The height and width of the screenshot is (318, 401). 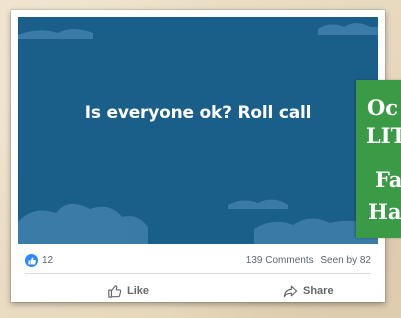 What do you see at coordinates (31, 260) in the screenshot?
I see `like-badge-icon` at bounding box center [31, 260].